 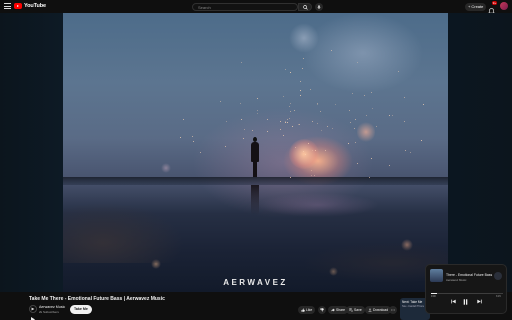 I want to click on dislike-button, so click(x=322, y=310).